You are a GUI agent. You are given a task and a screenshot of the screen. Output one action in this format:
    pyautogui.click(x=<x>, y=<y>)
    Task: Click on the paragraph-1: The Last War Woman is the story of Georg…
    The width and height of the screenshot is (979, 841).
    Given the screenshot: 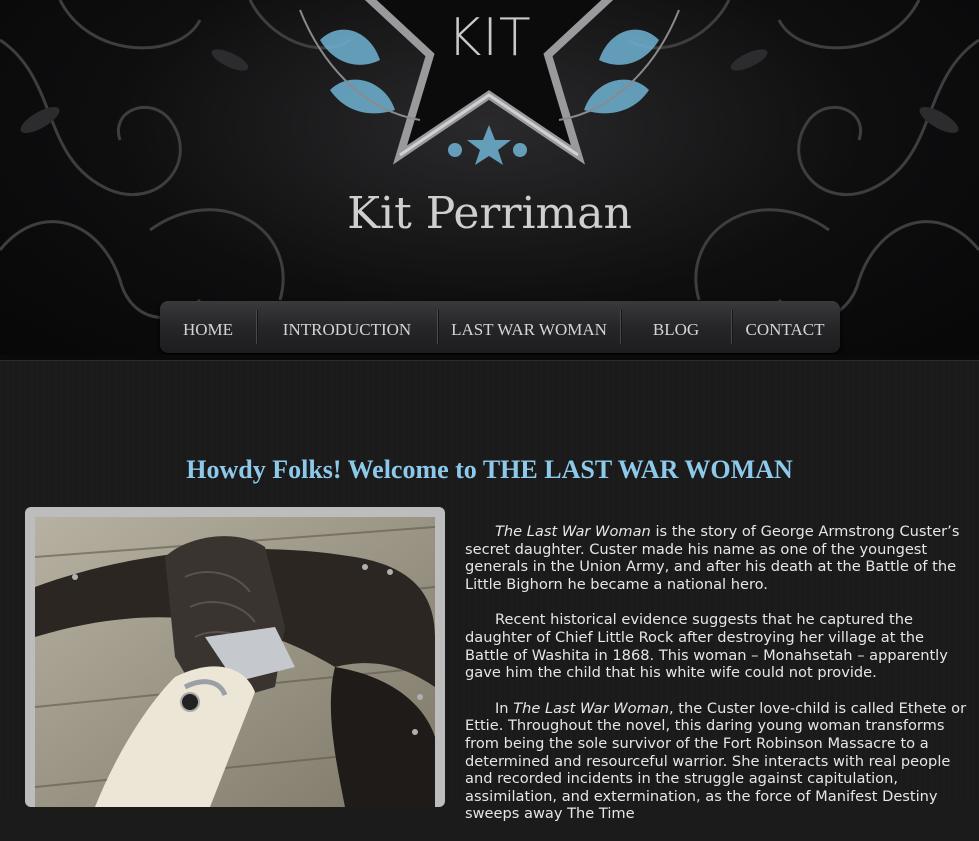 What is the action you would take?
    pyautogui.click(x=712, y=558)
    